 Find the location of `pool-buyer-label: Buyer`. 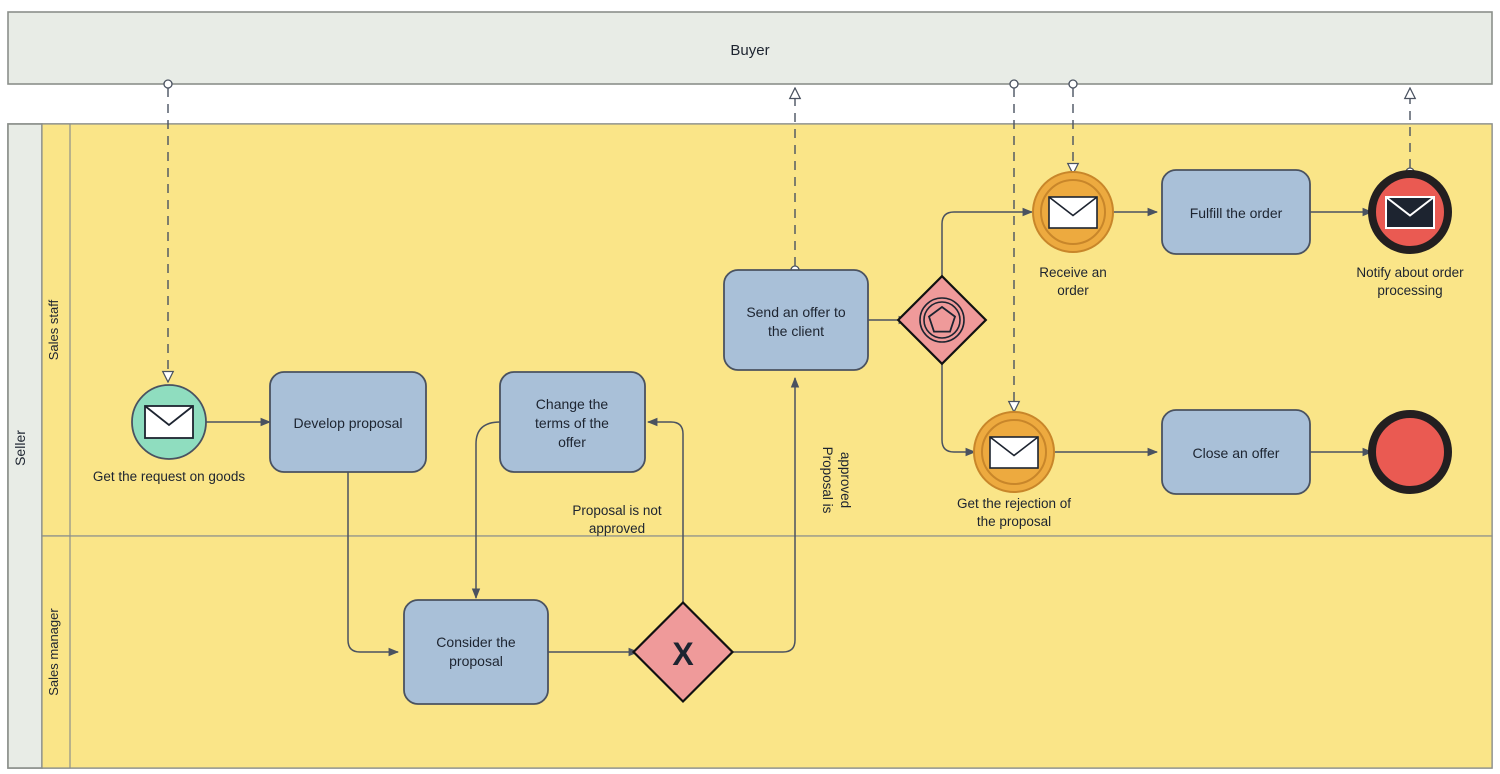

pool-buyer-label: Buyer is located at coordinates (749, 50).